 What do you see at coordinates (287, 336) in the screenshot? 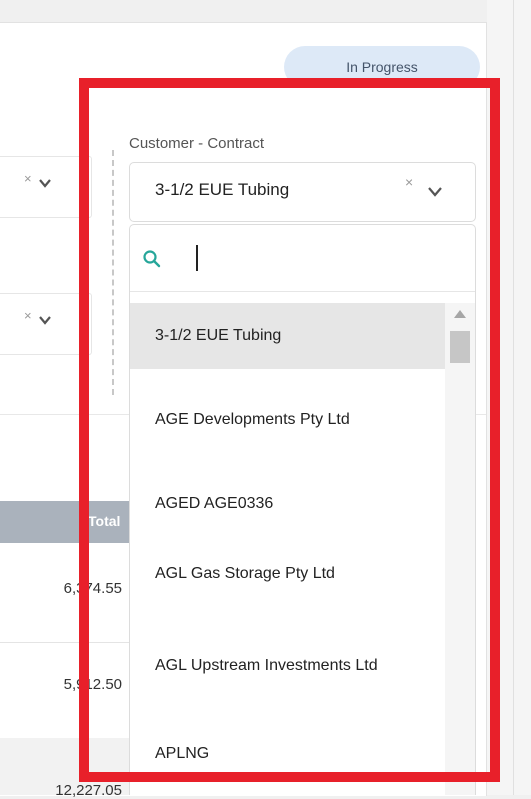
I see `list-item: 3-1/2 EUE Tubing` at bounding box center [287, 336].